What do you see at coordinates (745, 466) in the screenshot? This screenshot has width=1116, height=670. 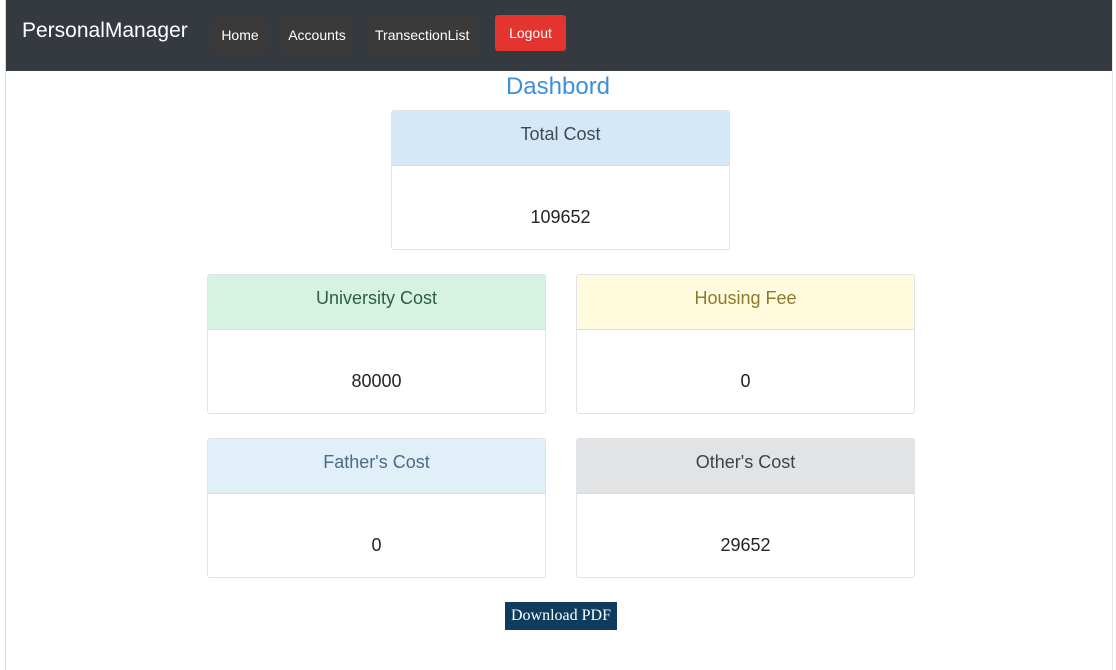 I see `others-cost-card-header: Other's Cost` at bounding box center [745, 466].